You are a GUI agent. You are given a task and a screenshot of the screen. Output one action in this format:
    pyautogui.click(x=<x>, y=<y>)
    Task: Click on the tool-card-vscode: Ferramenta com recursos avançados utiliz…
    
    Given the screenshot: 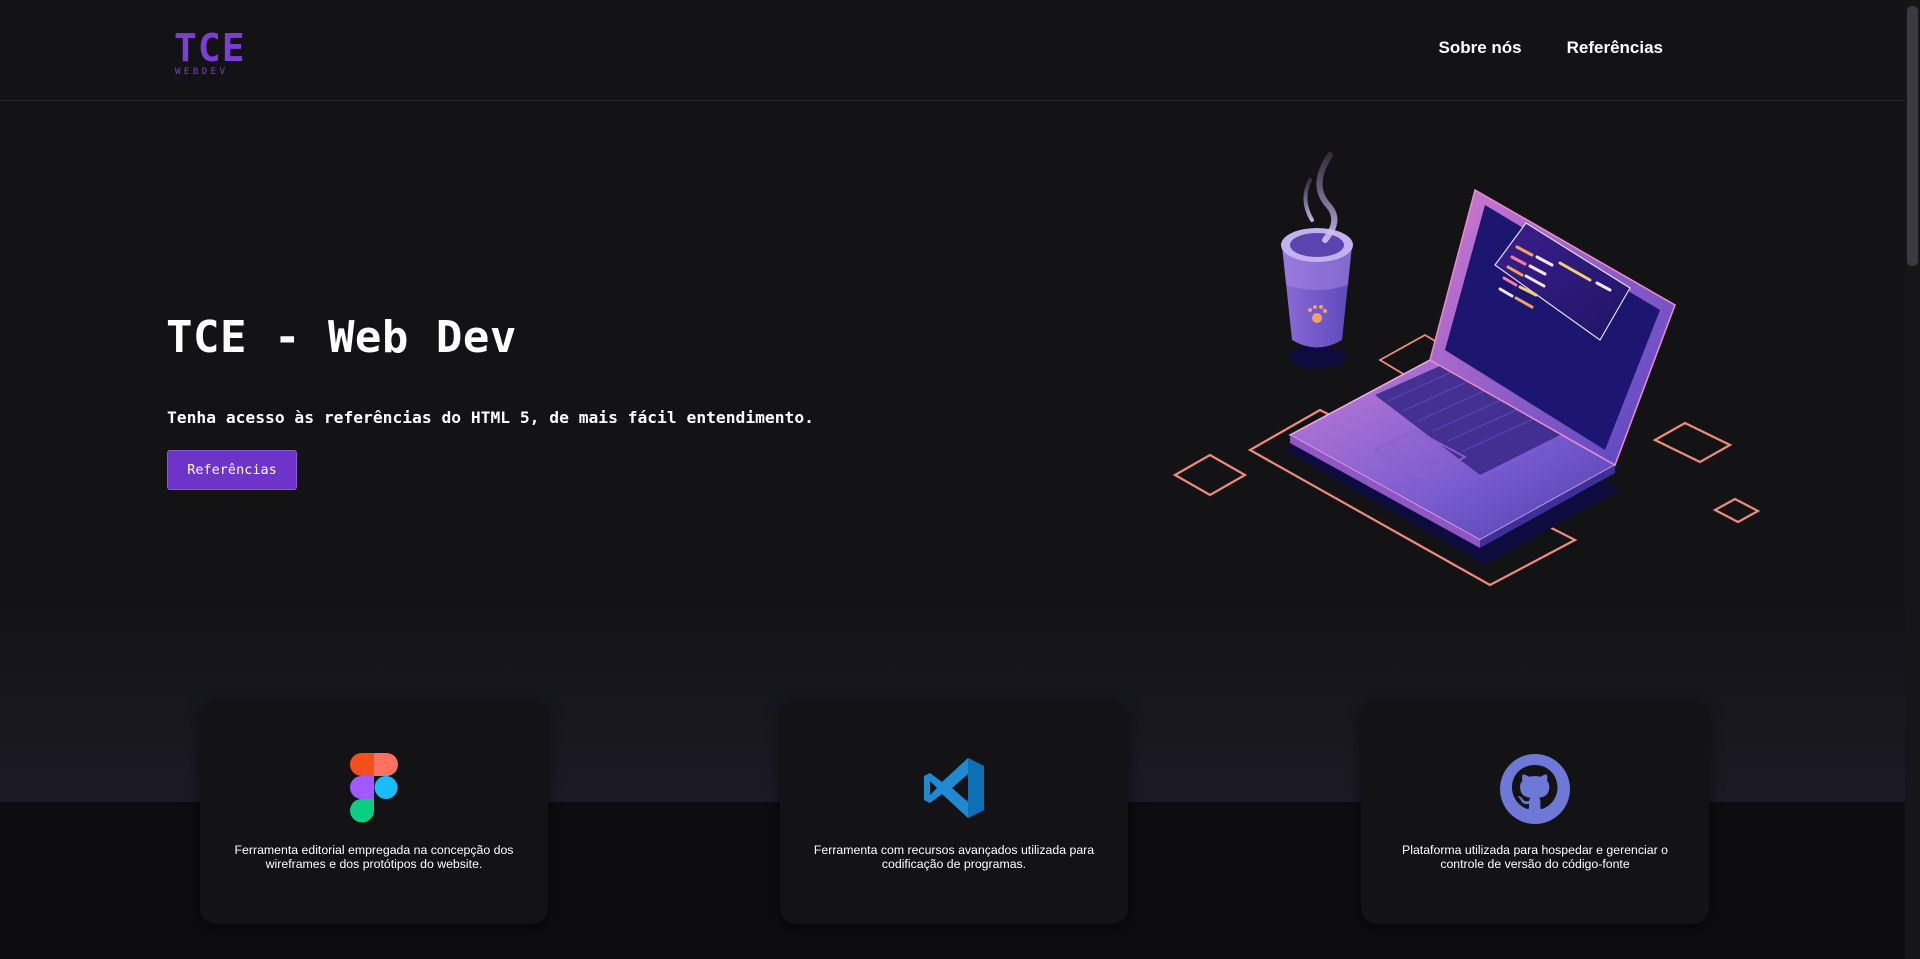 What is the action you would take?
    pyautogui.click(x=954, y=813)
    